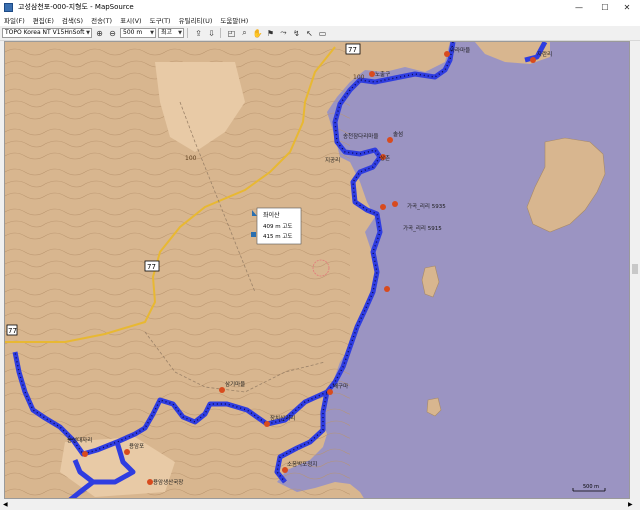 The image size is (640, 510). I want to click on waypoint-label: 송천잠다리마을, so click(360, 136).